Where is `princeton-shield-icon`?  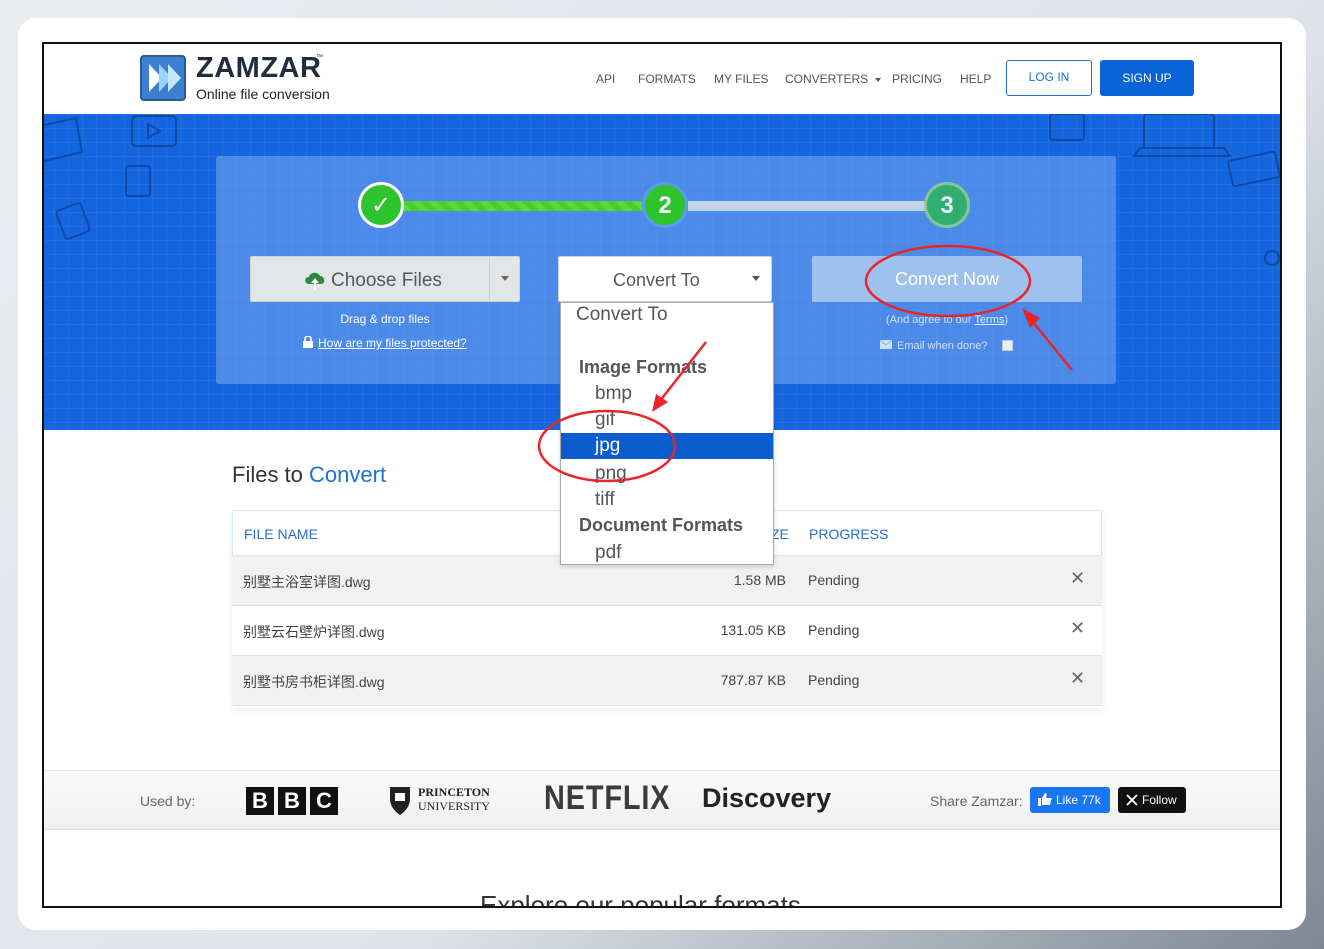 princeton-shield-icon is located at coordinates (400, 801).